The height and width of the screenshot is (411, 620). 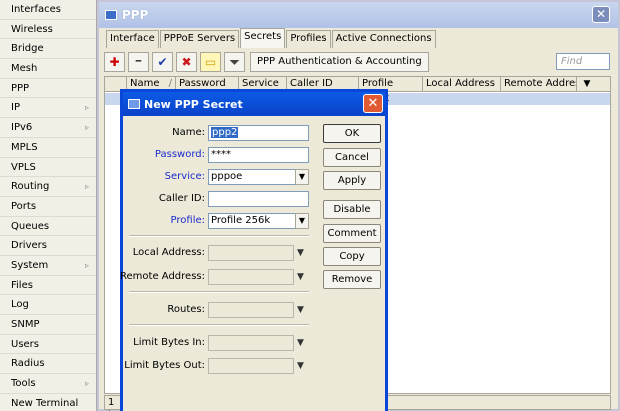 I want to click on name-field: ppp2, so click(x=258, y=133).